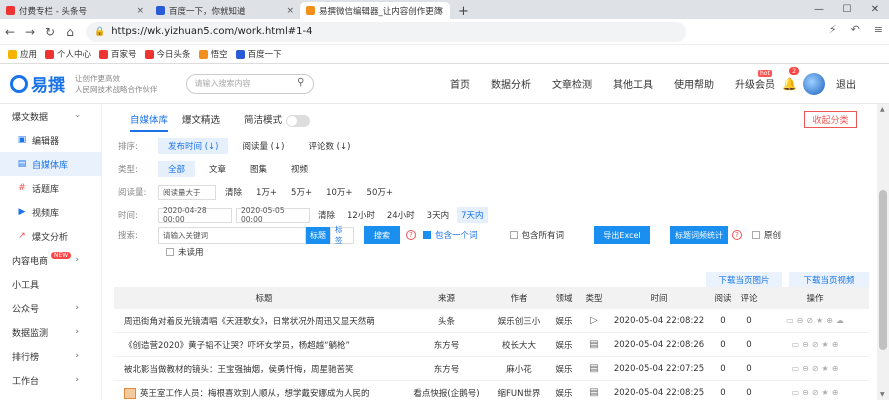  What do you see at coordinates (882, 394) in the screenshot?
I see `scroll-down-icon: ▼` at bounding box center [882, 394].